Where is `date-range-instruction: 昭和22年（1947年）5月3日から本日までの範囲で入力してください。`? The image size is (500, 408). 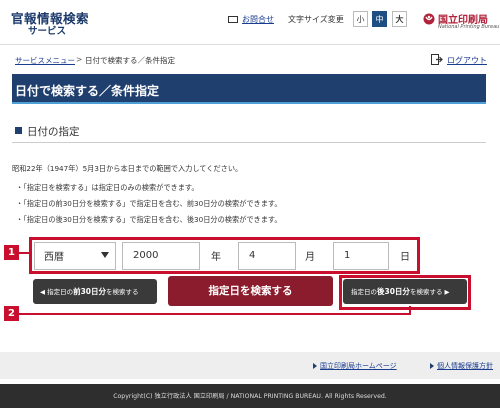
date-range-instruction: 昭和22年（1947年）5月3日から本日までの範囲で入力してください。 is located at coordinates (127, 168).